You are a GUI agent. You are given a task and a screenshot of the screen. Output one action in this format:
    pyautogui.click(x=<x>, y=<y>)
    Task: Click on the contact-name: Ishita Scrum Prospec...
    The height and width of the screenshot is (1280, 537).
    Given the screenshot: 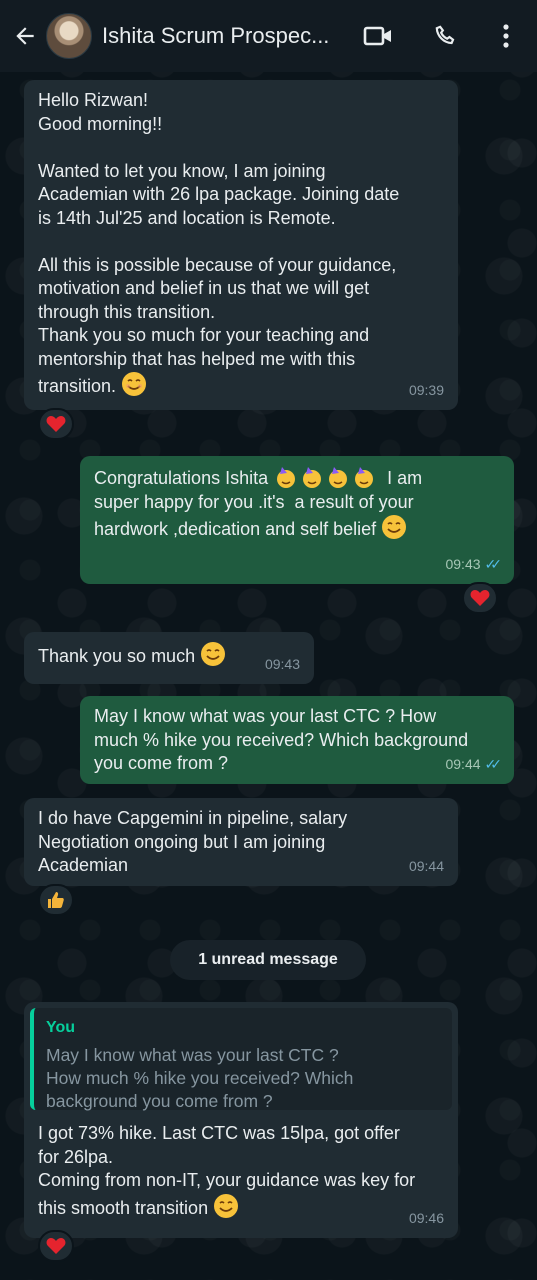 What is the action you would take?
    pyautogui.click(x=227, y=36)
    